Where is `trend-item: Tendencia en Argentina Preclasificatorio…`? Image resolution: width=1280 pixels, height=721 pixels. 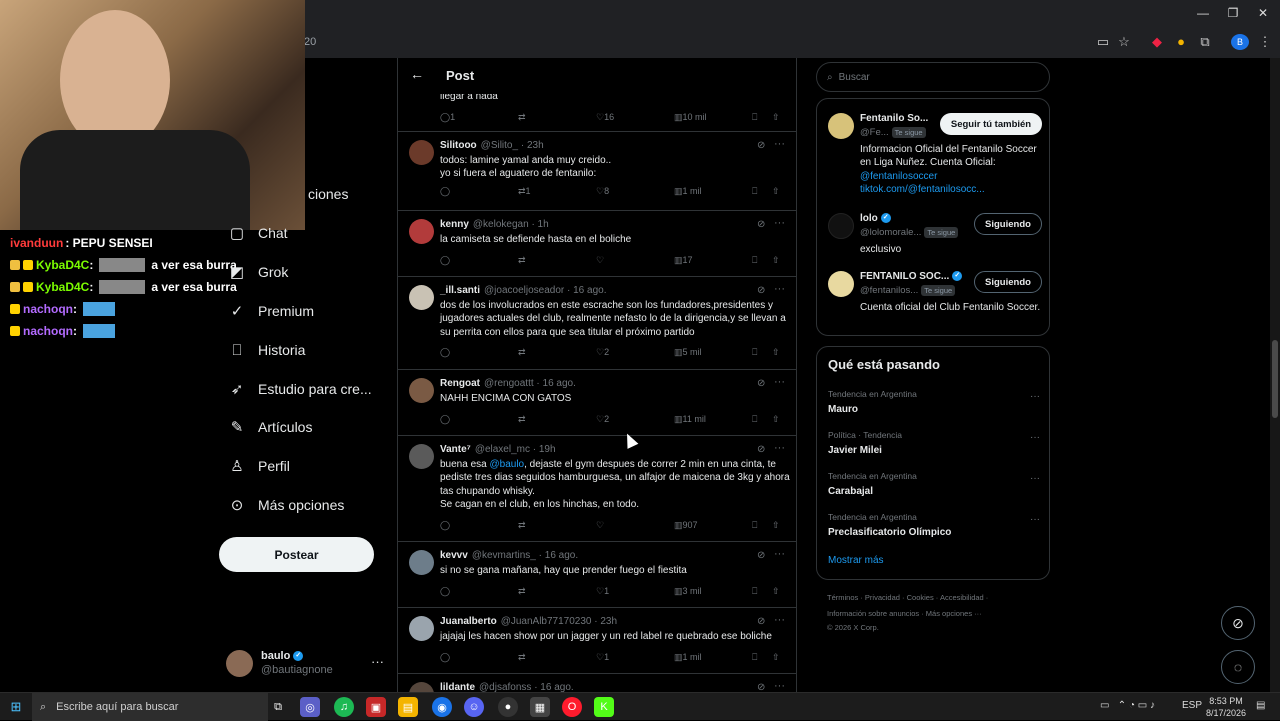 trend-item: Tendencia en Argentina Preclasificatorio… is located at coordinates (934, 525).